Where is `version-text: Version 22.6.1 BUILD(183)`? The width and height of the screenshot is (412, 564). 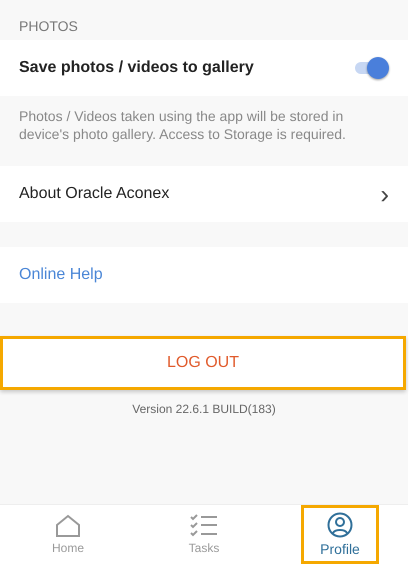
version-text: Version 22.6.1 BUILD(183) is located at coordinates (204, 409).